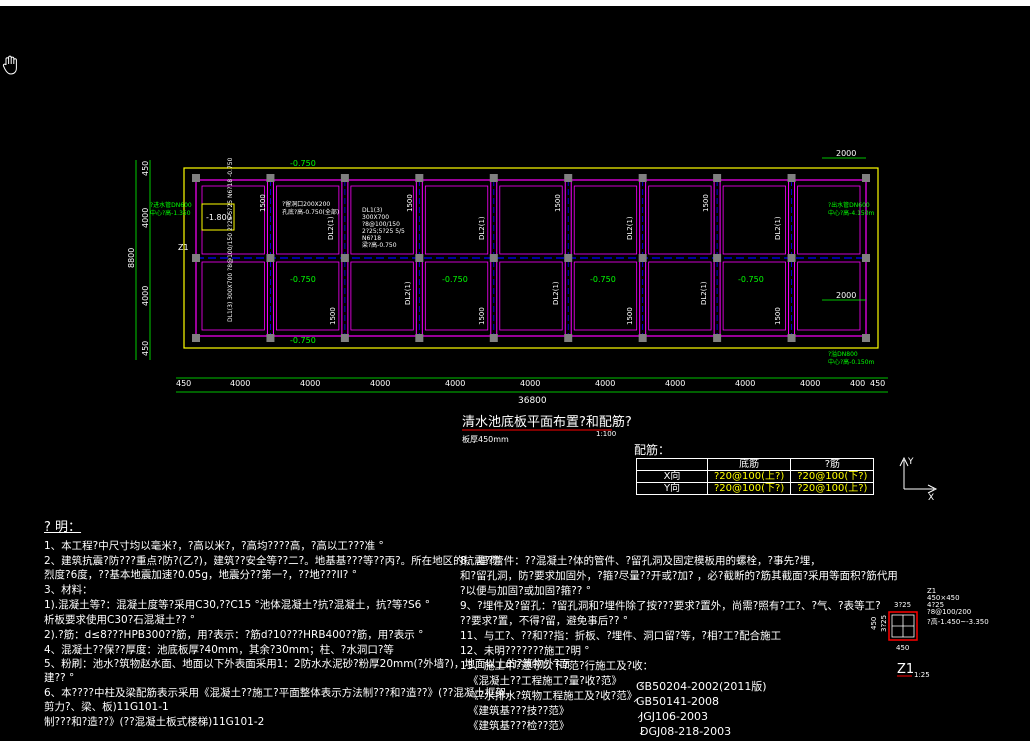 Image resolution: width=1030 pixels, height=741 pixels. I want to click on dim-1500-h: 1500, so click(778, 316).